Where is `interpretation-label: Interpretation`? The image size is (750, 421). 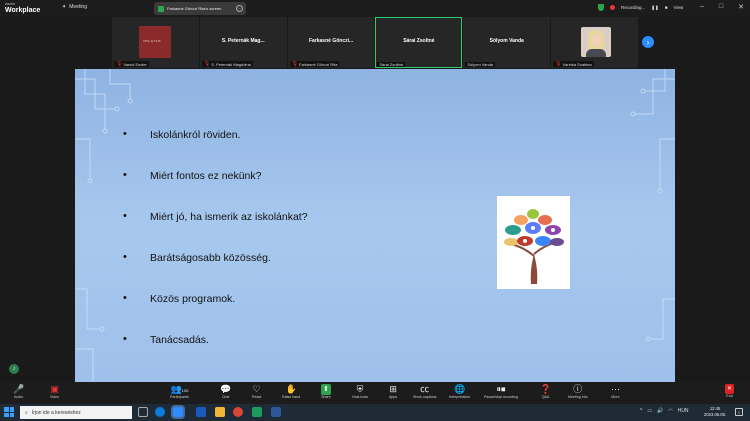 interpretation-label: Interpretation is located at coordinates (460, 397).